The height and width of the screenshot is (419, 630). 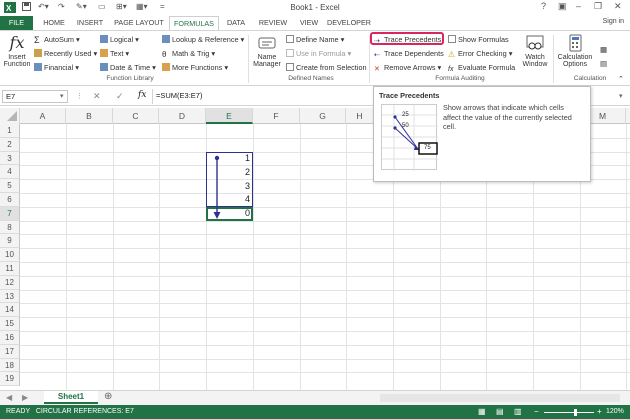 What do you see at coordinates (613, 21) in the screenshot?
I see `sign-in-link: Sign in` at bounding box center [613, 21].